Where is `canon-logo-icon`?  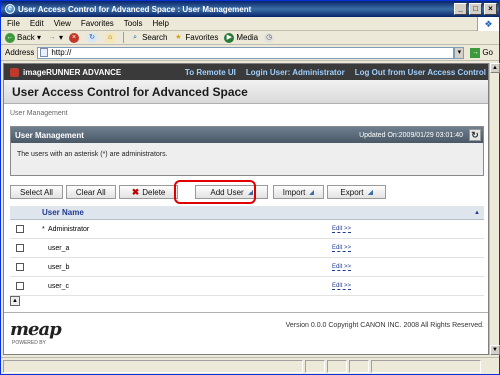
canon-logo-icon is located at coordinates (14, 72).